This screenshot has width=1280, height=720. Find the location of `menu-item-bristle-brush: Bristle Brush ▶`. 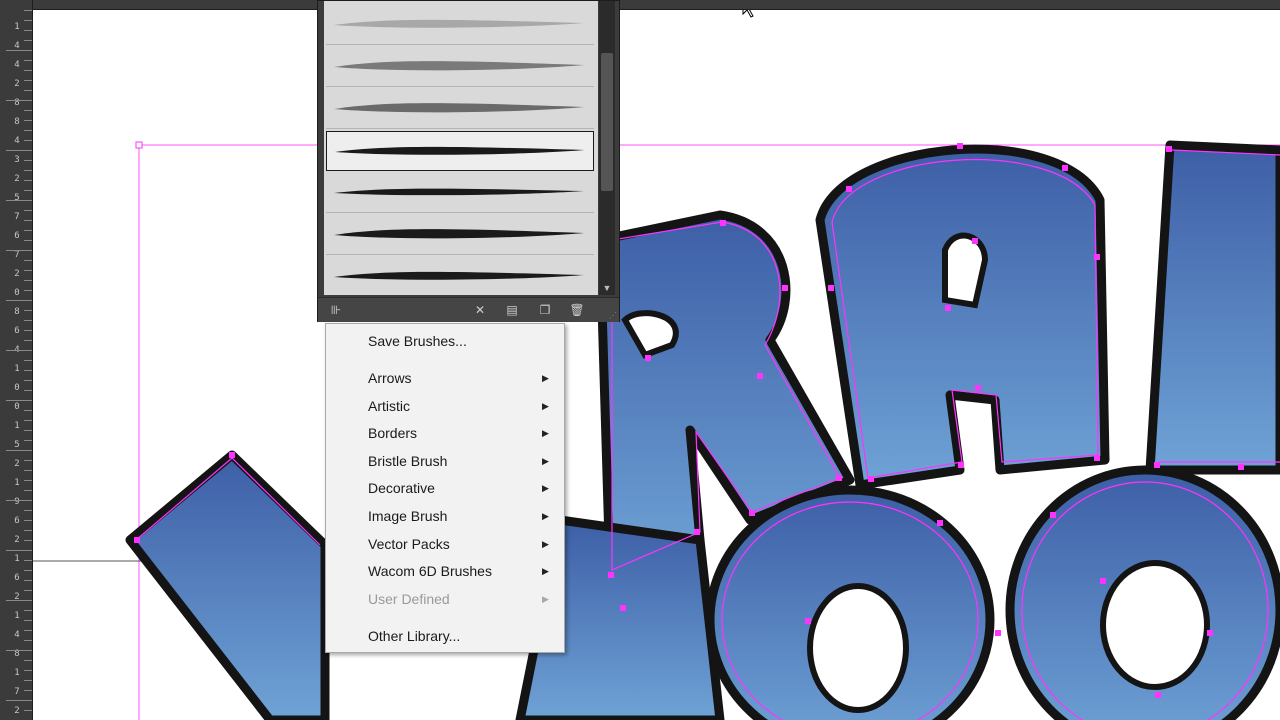

menu-item-bristle-brush: Bristle Brush ▶ is located at coordinates (445, 461).